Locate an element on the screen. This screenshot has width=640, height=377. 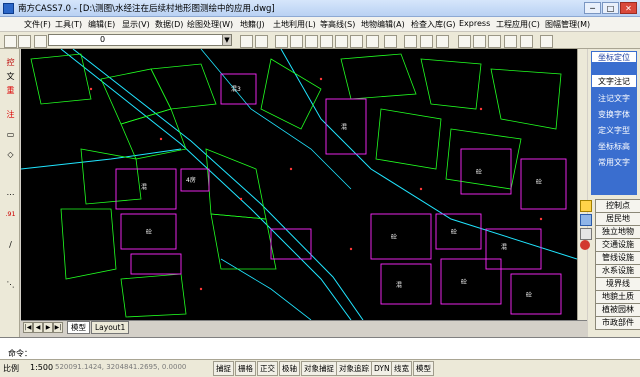
copy-icon is located at coordinates (426, 41).